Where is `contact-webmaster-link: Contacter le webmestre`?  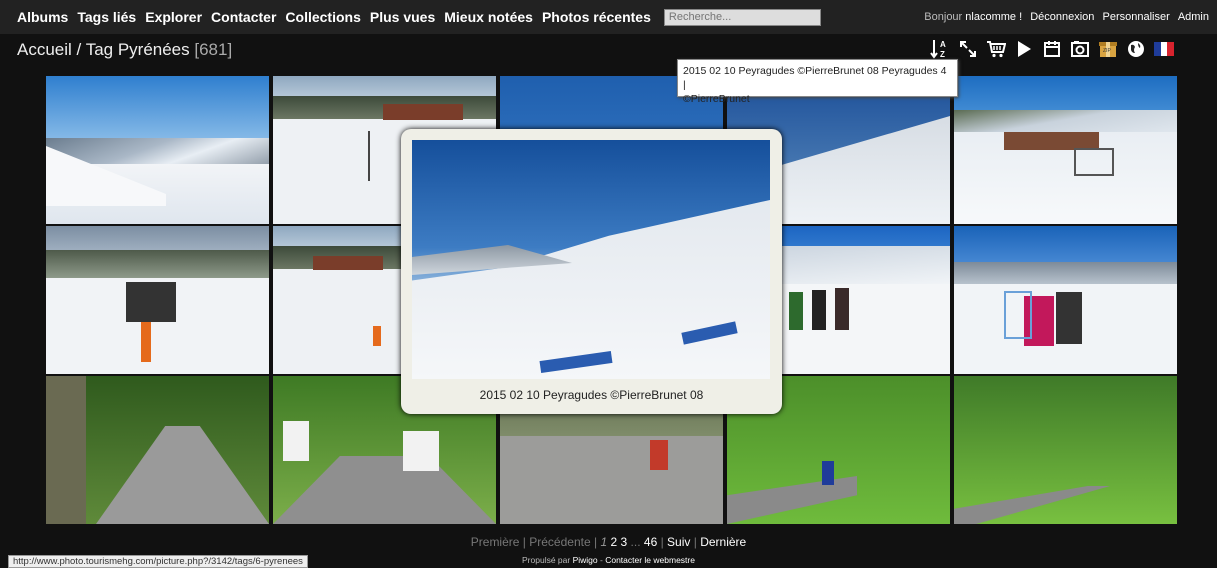 contact-webmaster-link: Contacter le webmestre is located at coordinates (650, 560).